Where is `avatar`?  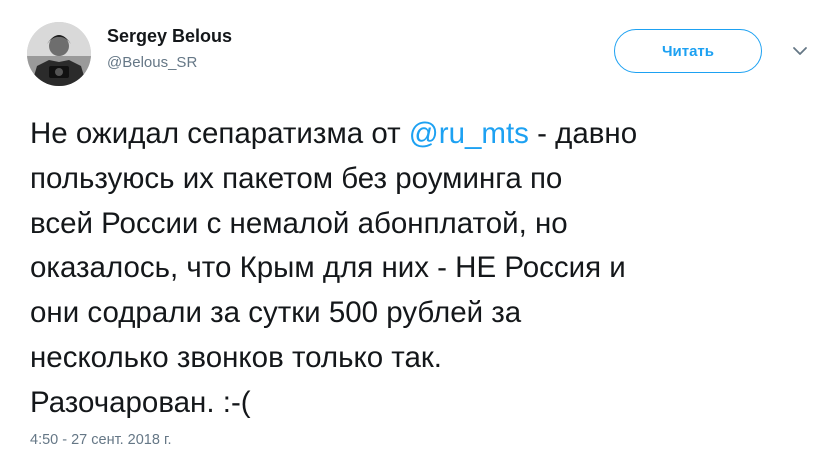 avatar is located at coordinates (59, 54).